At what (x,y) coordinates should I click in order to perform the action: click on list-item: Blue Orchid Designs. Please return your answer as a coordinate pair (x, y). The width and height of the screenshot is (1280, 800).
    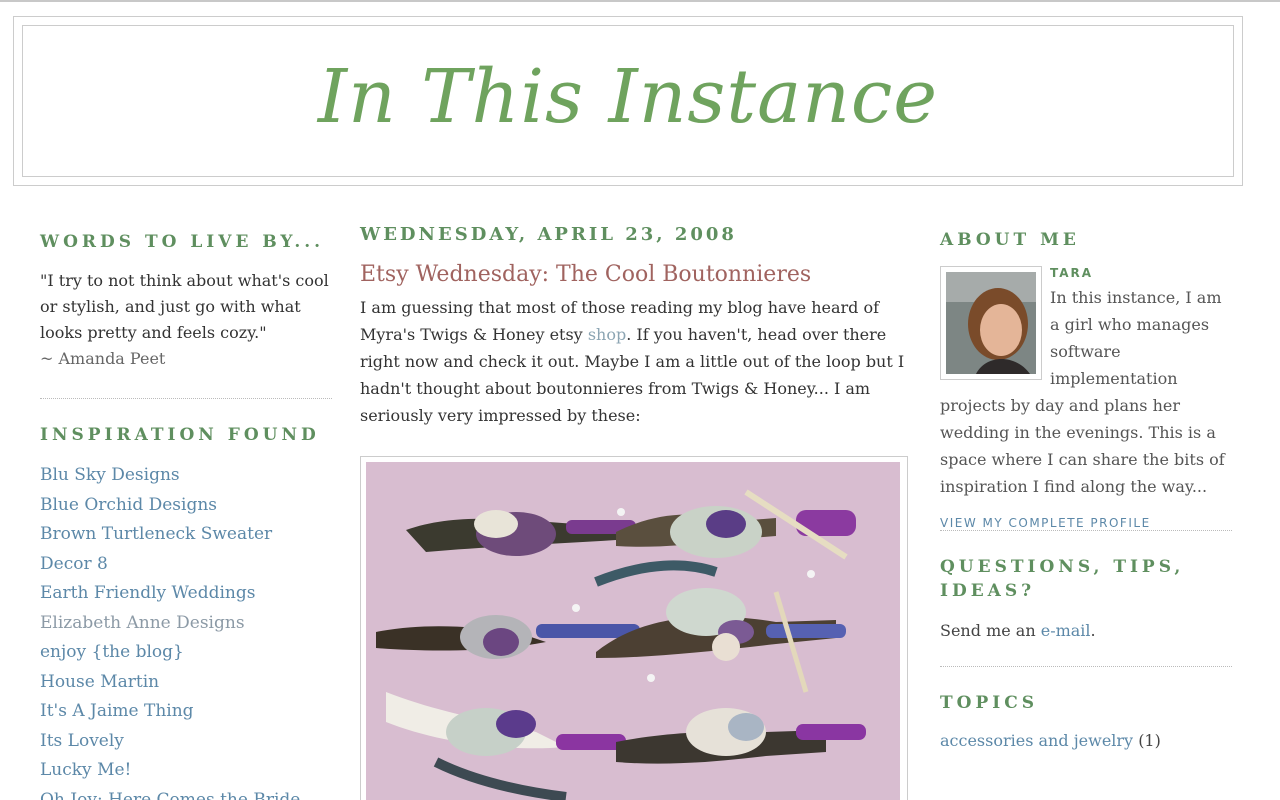
    Looking at the image, I should click on (186, 506).